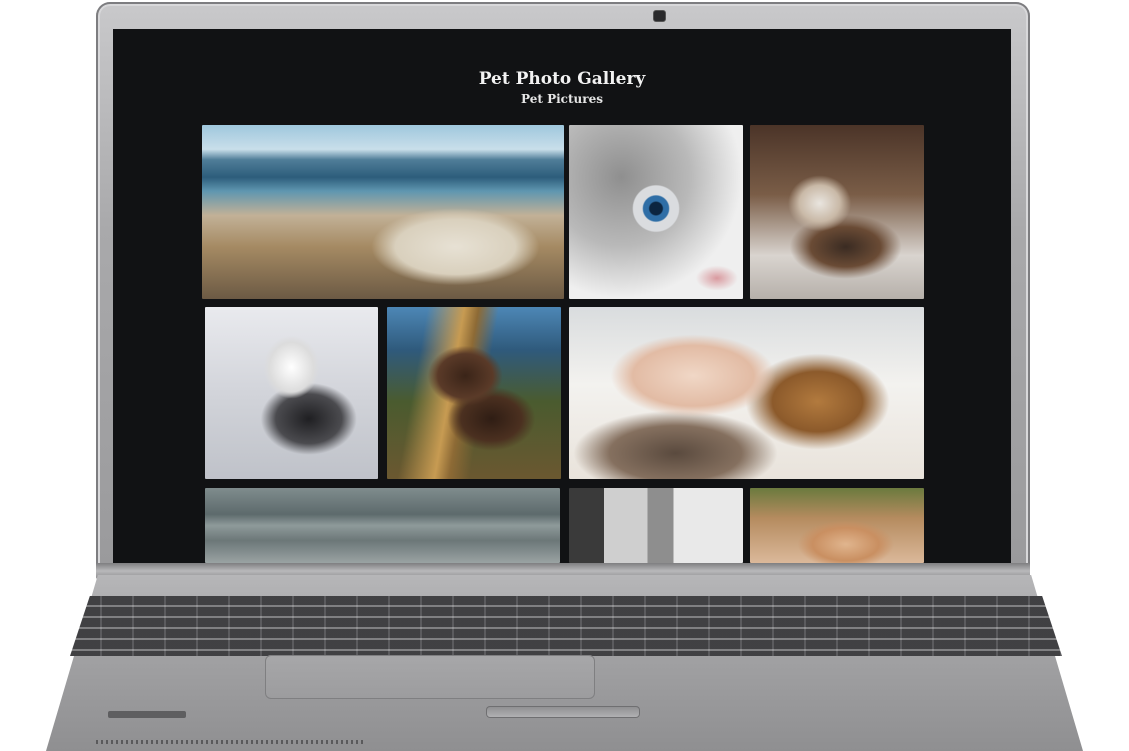 This screenshot has width=1129, height=751. What do you see at coordinates (383, 212) in the screenshot?
I see `photo-dog-beach` at bounding box center [383, 212].